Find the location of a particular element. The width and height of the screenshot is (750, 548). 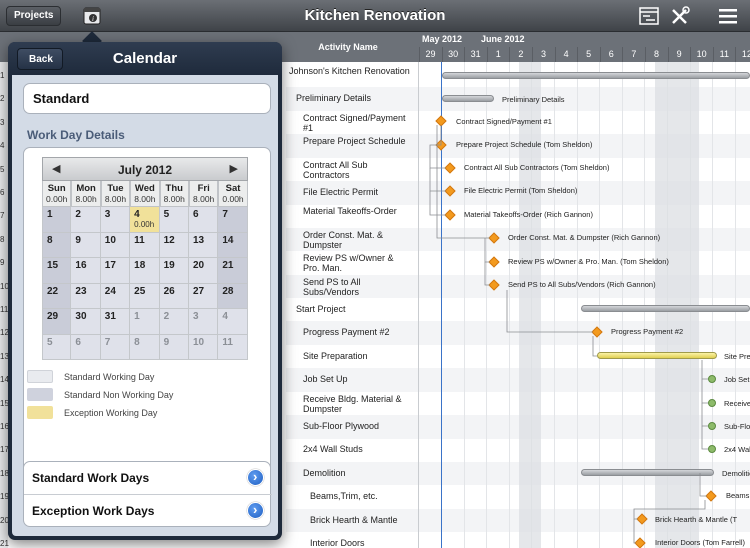

calendar-day: 12 is located at coordinates (174, 245).